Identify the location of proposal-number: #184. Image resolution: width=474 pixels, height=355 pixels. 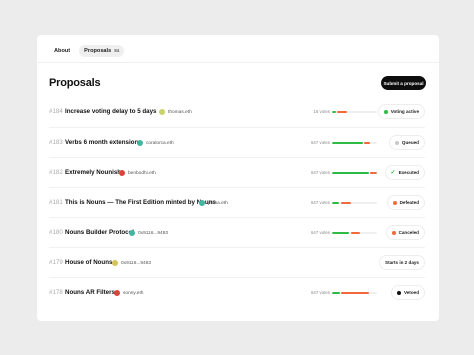
(56, 111).